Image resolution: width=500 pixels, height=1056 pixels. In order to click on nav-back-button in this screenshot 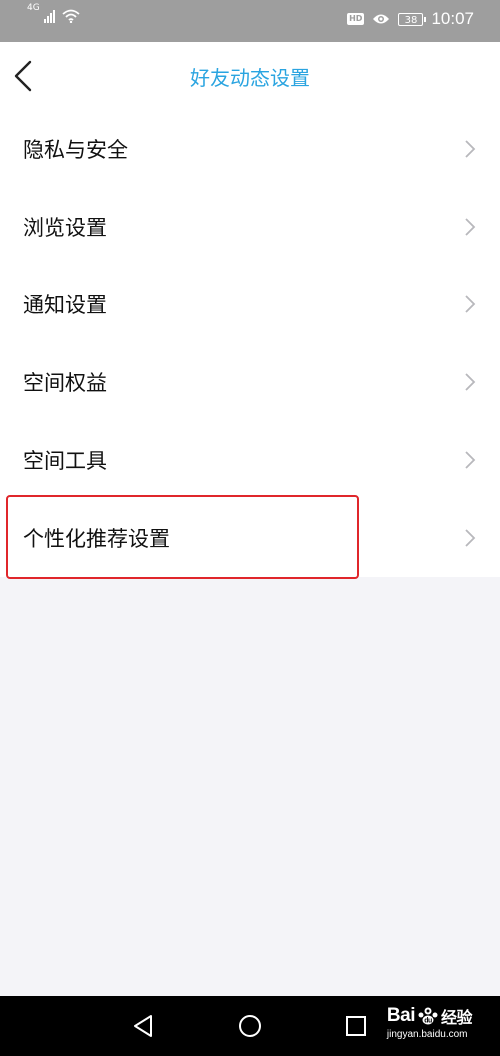, I will do `click(144, 1026)`.